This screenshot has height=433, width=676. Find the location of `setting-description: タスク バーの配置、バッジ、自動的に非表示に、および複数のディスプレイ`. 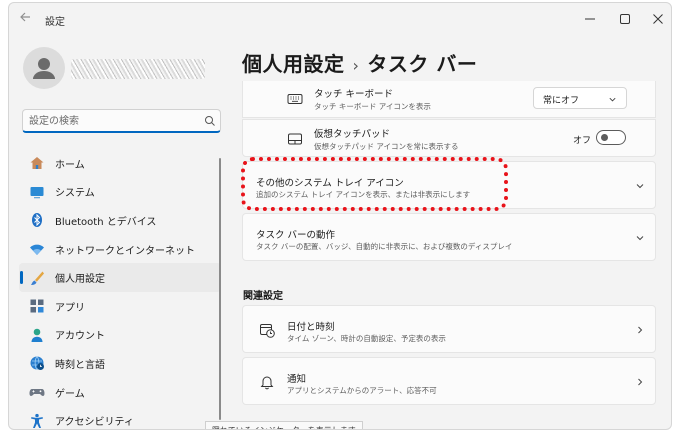

setting-description: タスク バーの配置、バッジ、自動的に非表示に、および複数のディスプレイ is located at coordinates (384, 246).